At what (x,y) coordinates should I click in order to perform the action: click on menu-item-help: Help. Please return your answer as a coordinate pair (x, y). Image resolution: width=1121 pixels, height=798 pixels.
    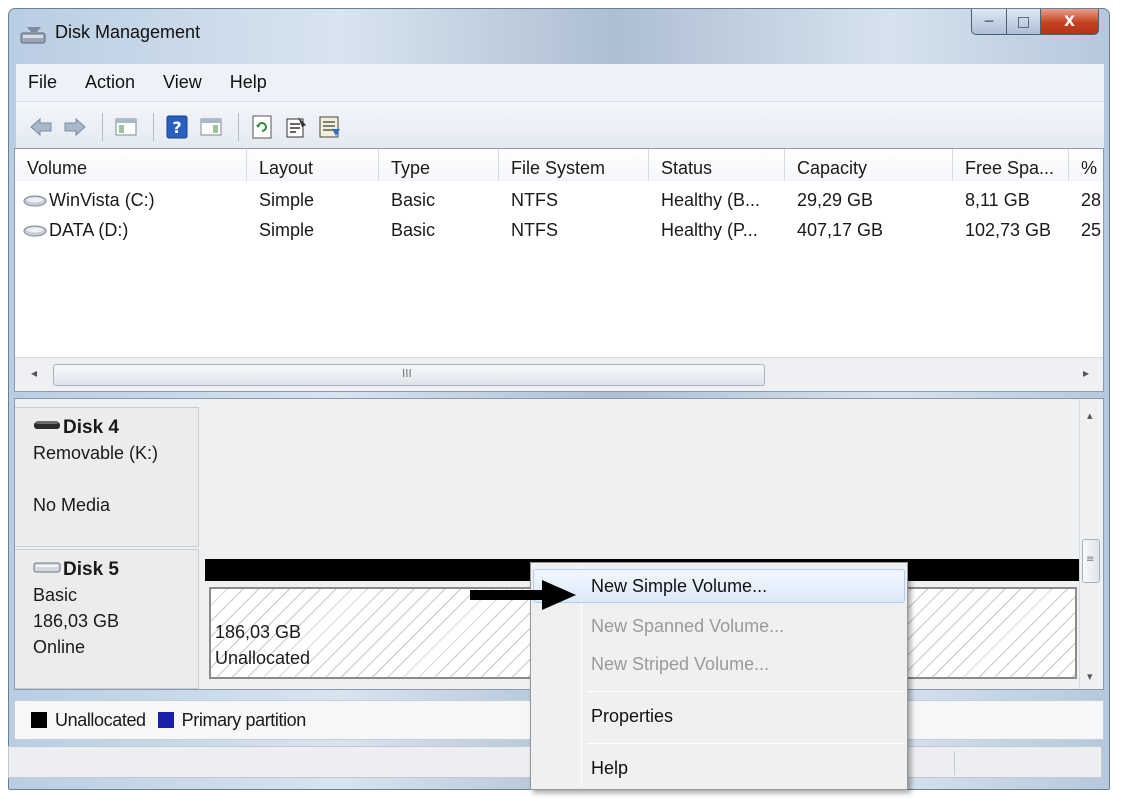
    Looking at the image, I should click on (719, 768).